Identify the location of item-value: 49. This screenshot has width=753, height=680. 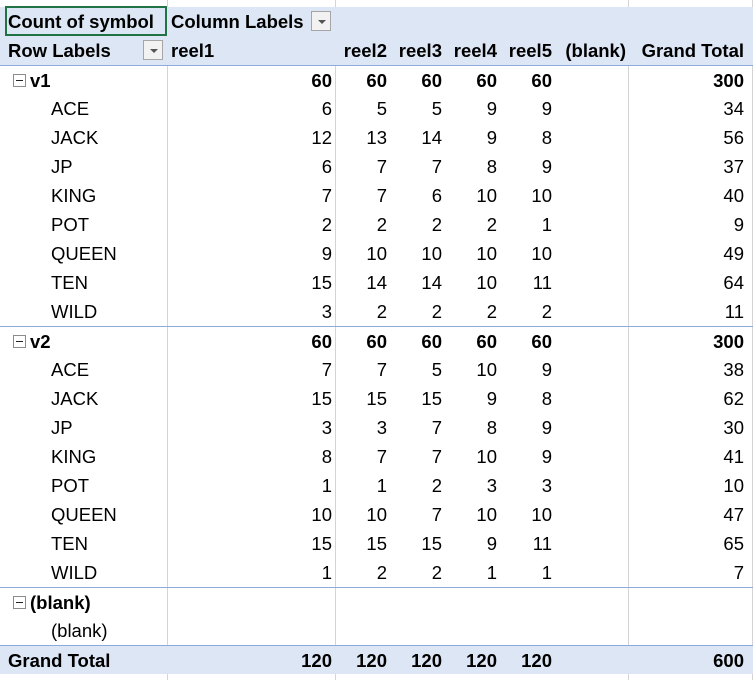
(686, 253).